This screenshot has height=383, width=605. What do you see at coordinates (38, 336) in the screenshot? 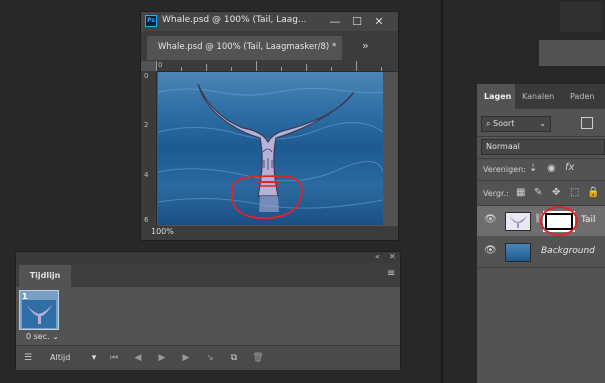
I see `frame-delay-value: 0 sec.` at bounding box center [38, 336].